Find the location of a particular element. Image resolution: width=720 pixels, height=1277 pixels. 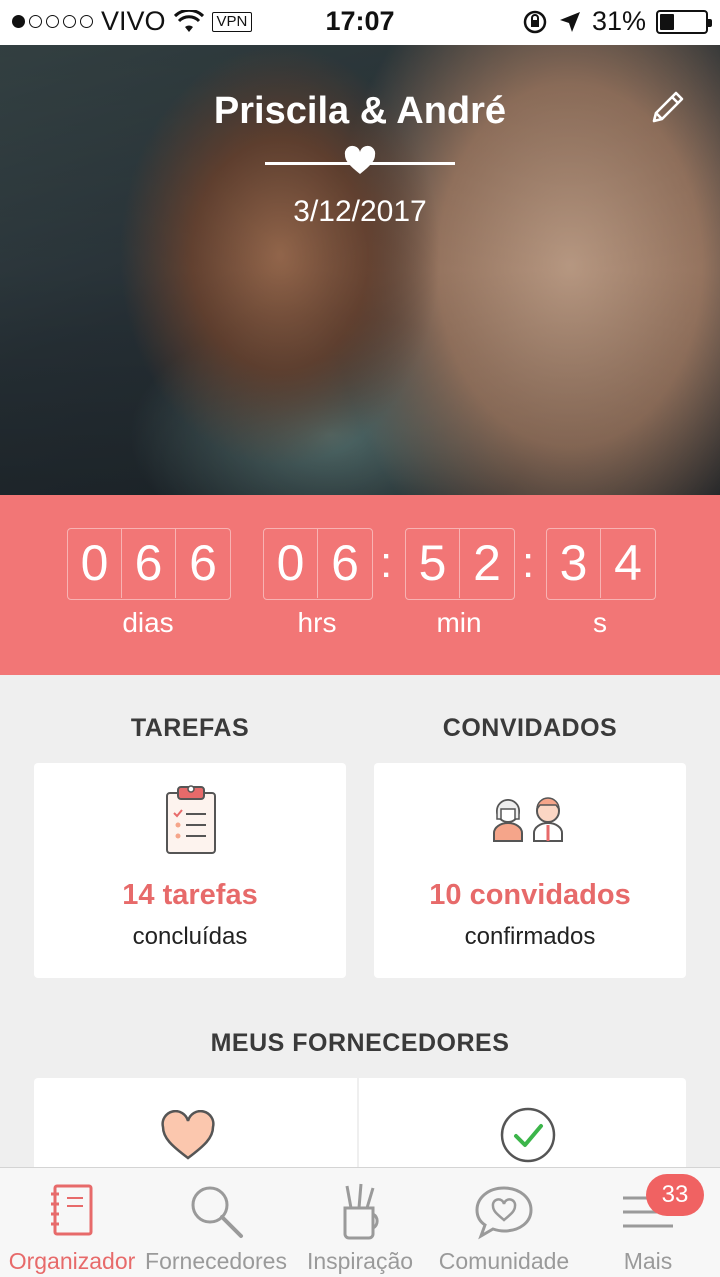

edit-pencil-icon is located at coordinates (669, 106).